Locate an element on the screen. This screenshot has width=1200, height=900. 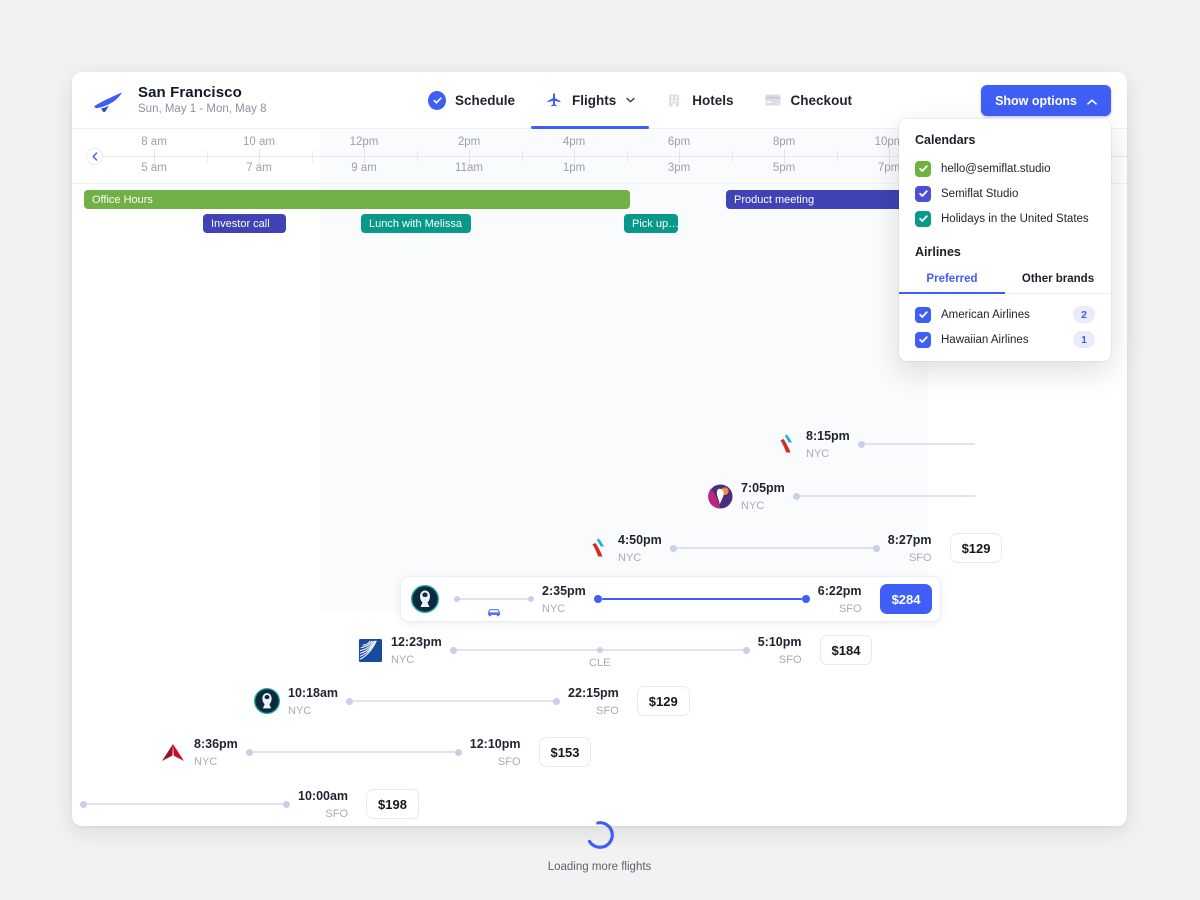
flight-row: 4:50pm NYC 8:27pm SFO $129 is located at coordinates (793, 548).